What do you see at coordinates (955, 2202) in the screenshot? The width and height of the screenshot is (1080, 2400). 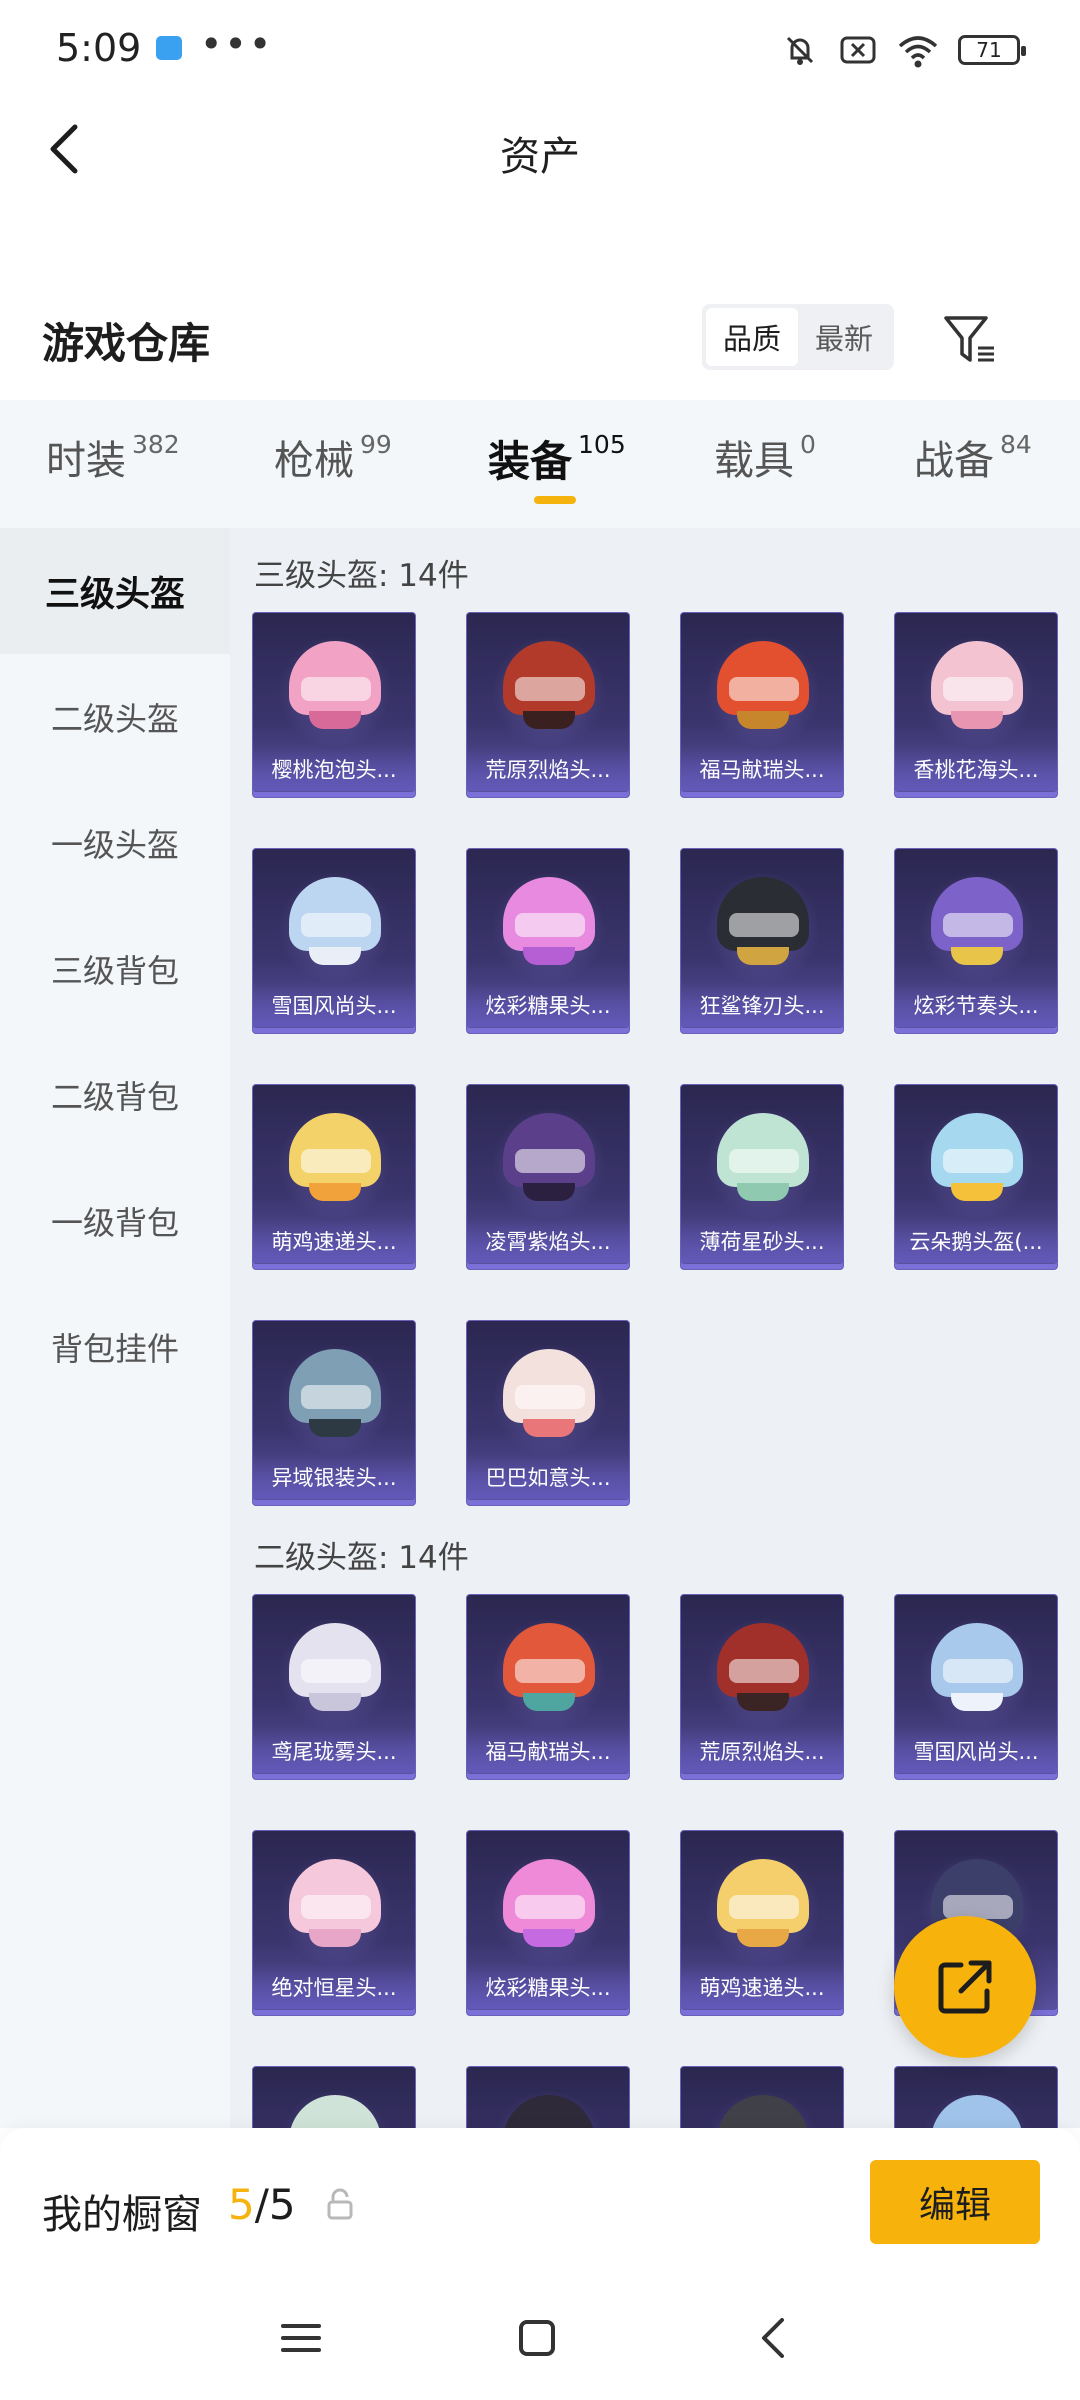 I see `edit-button: 编辑` at bounding box center [955, 2202].